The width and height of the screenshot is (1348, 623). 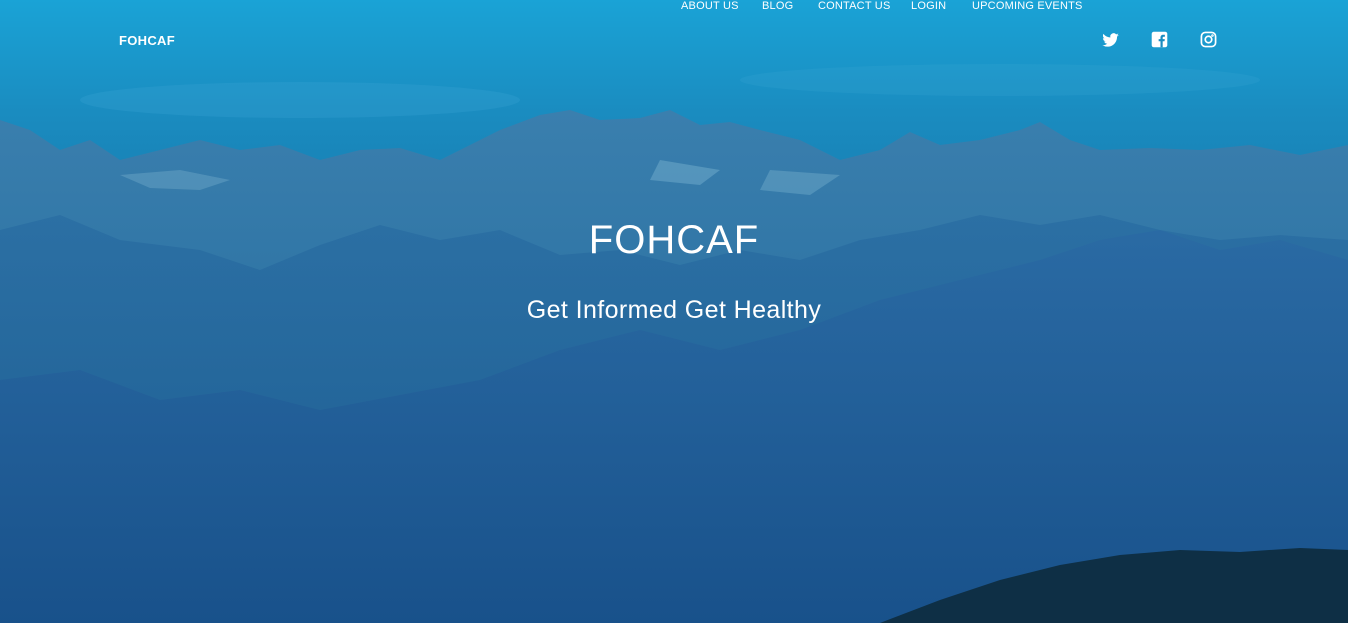 What do you see at coordinates (928, 6) in the screenshot?
I see `nav-link-login: LOGIN` at bounding box center [928, 6].